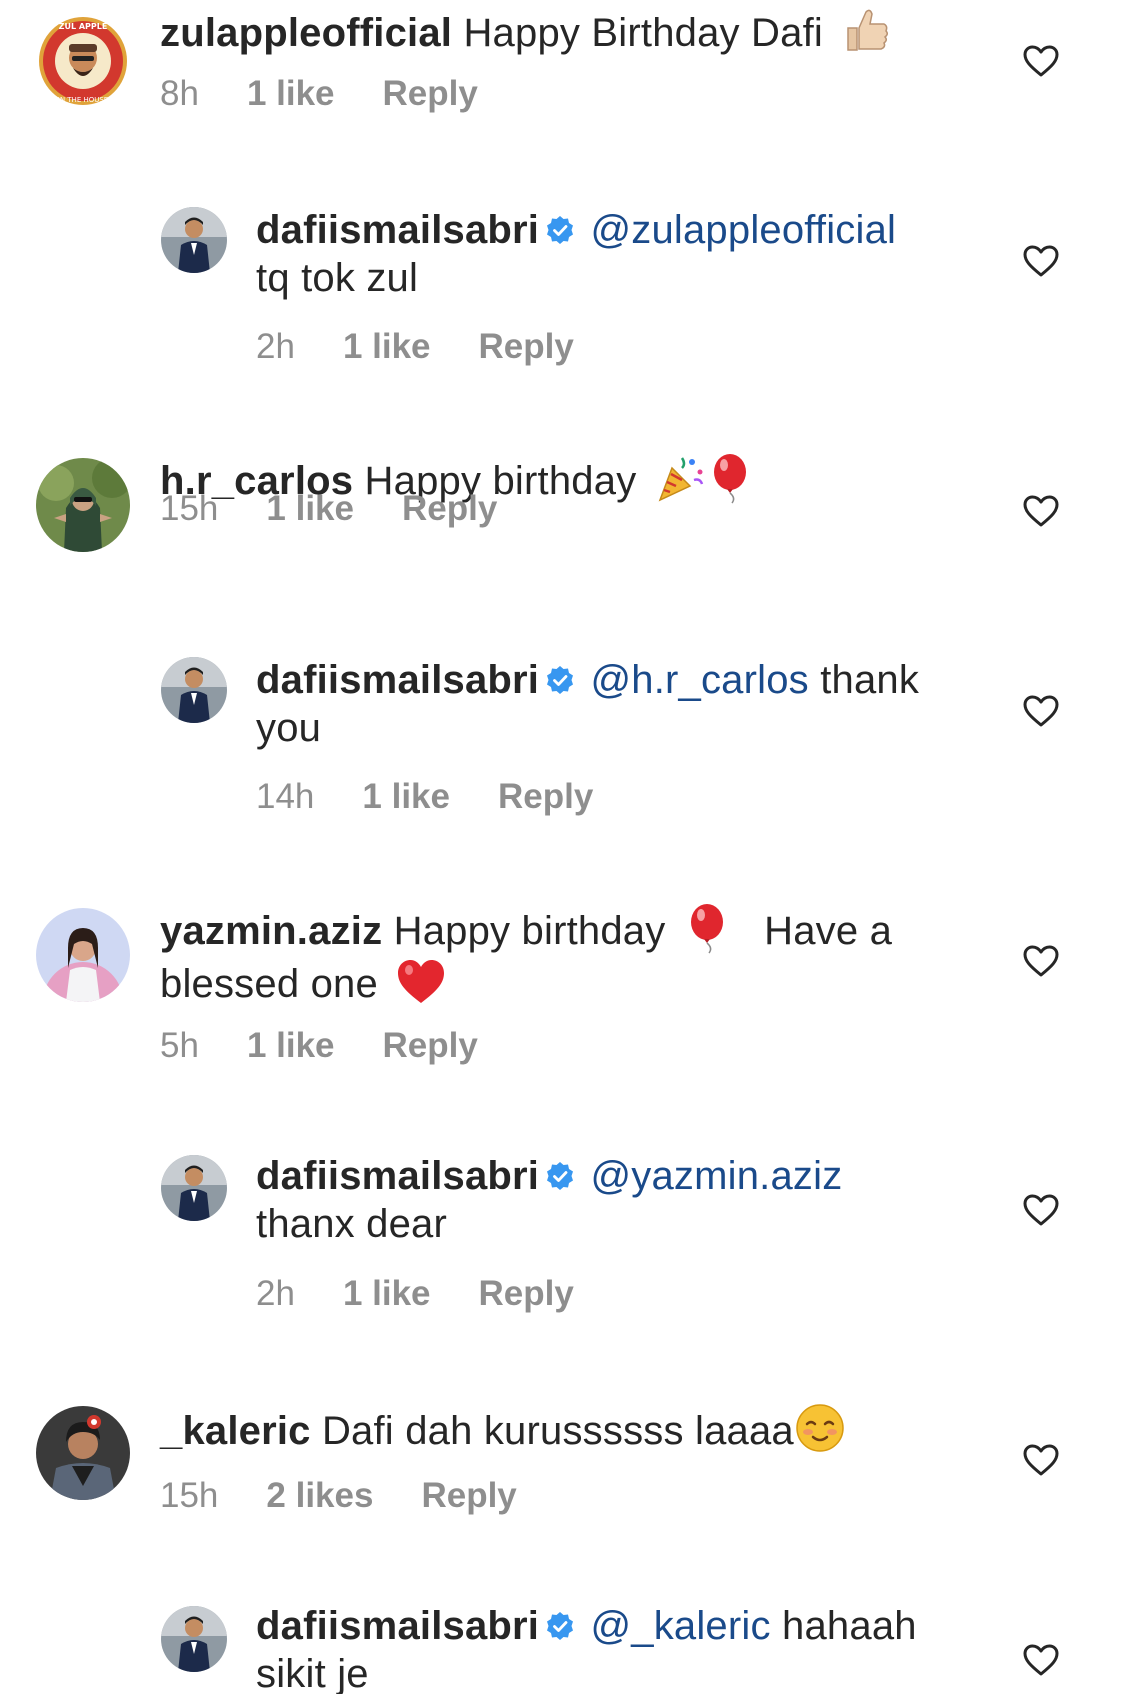  I want to click on timestamp: 14h, so click(285, 796).